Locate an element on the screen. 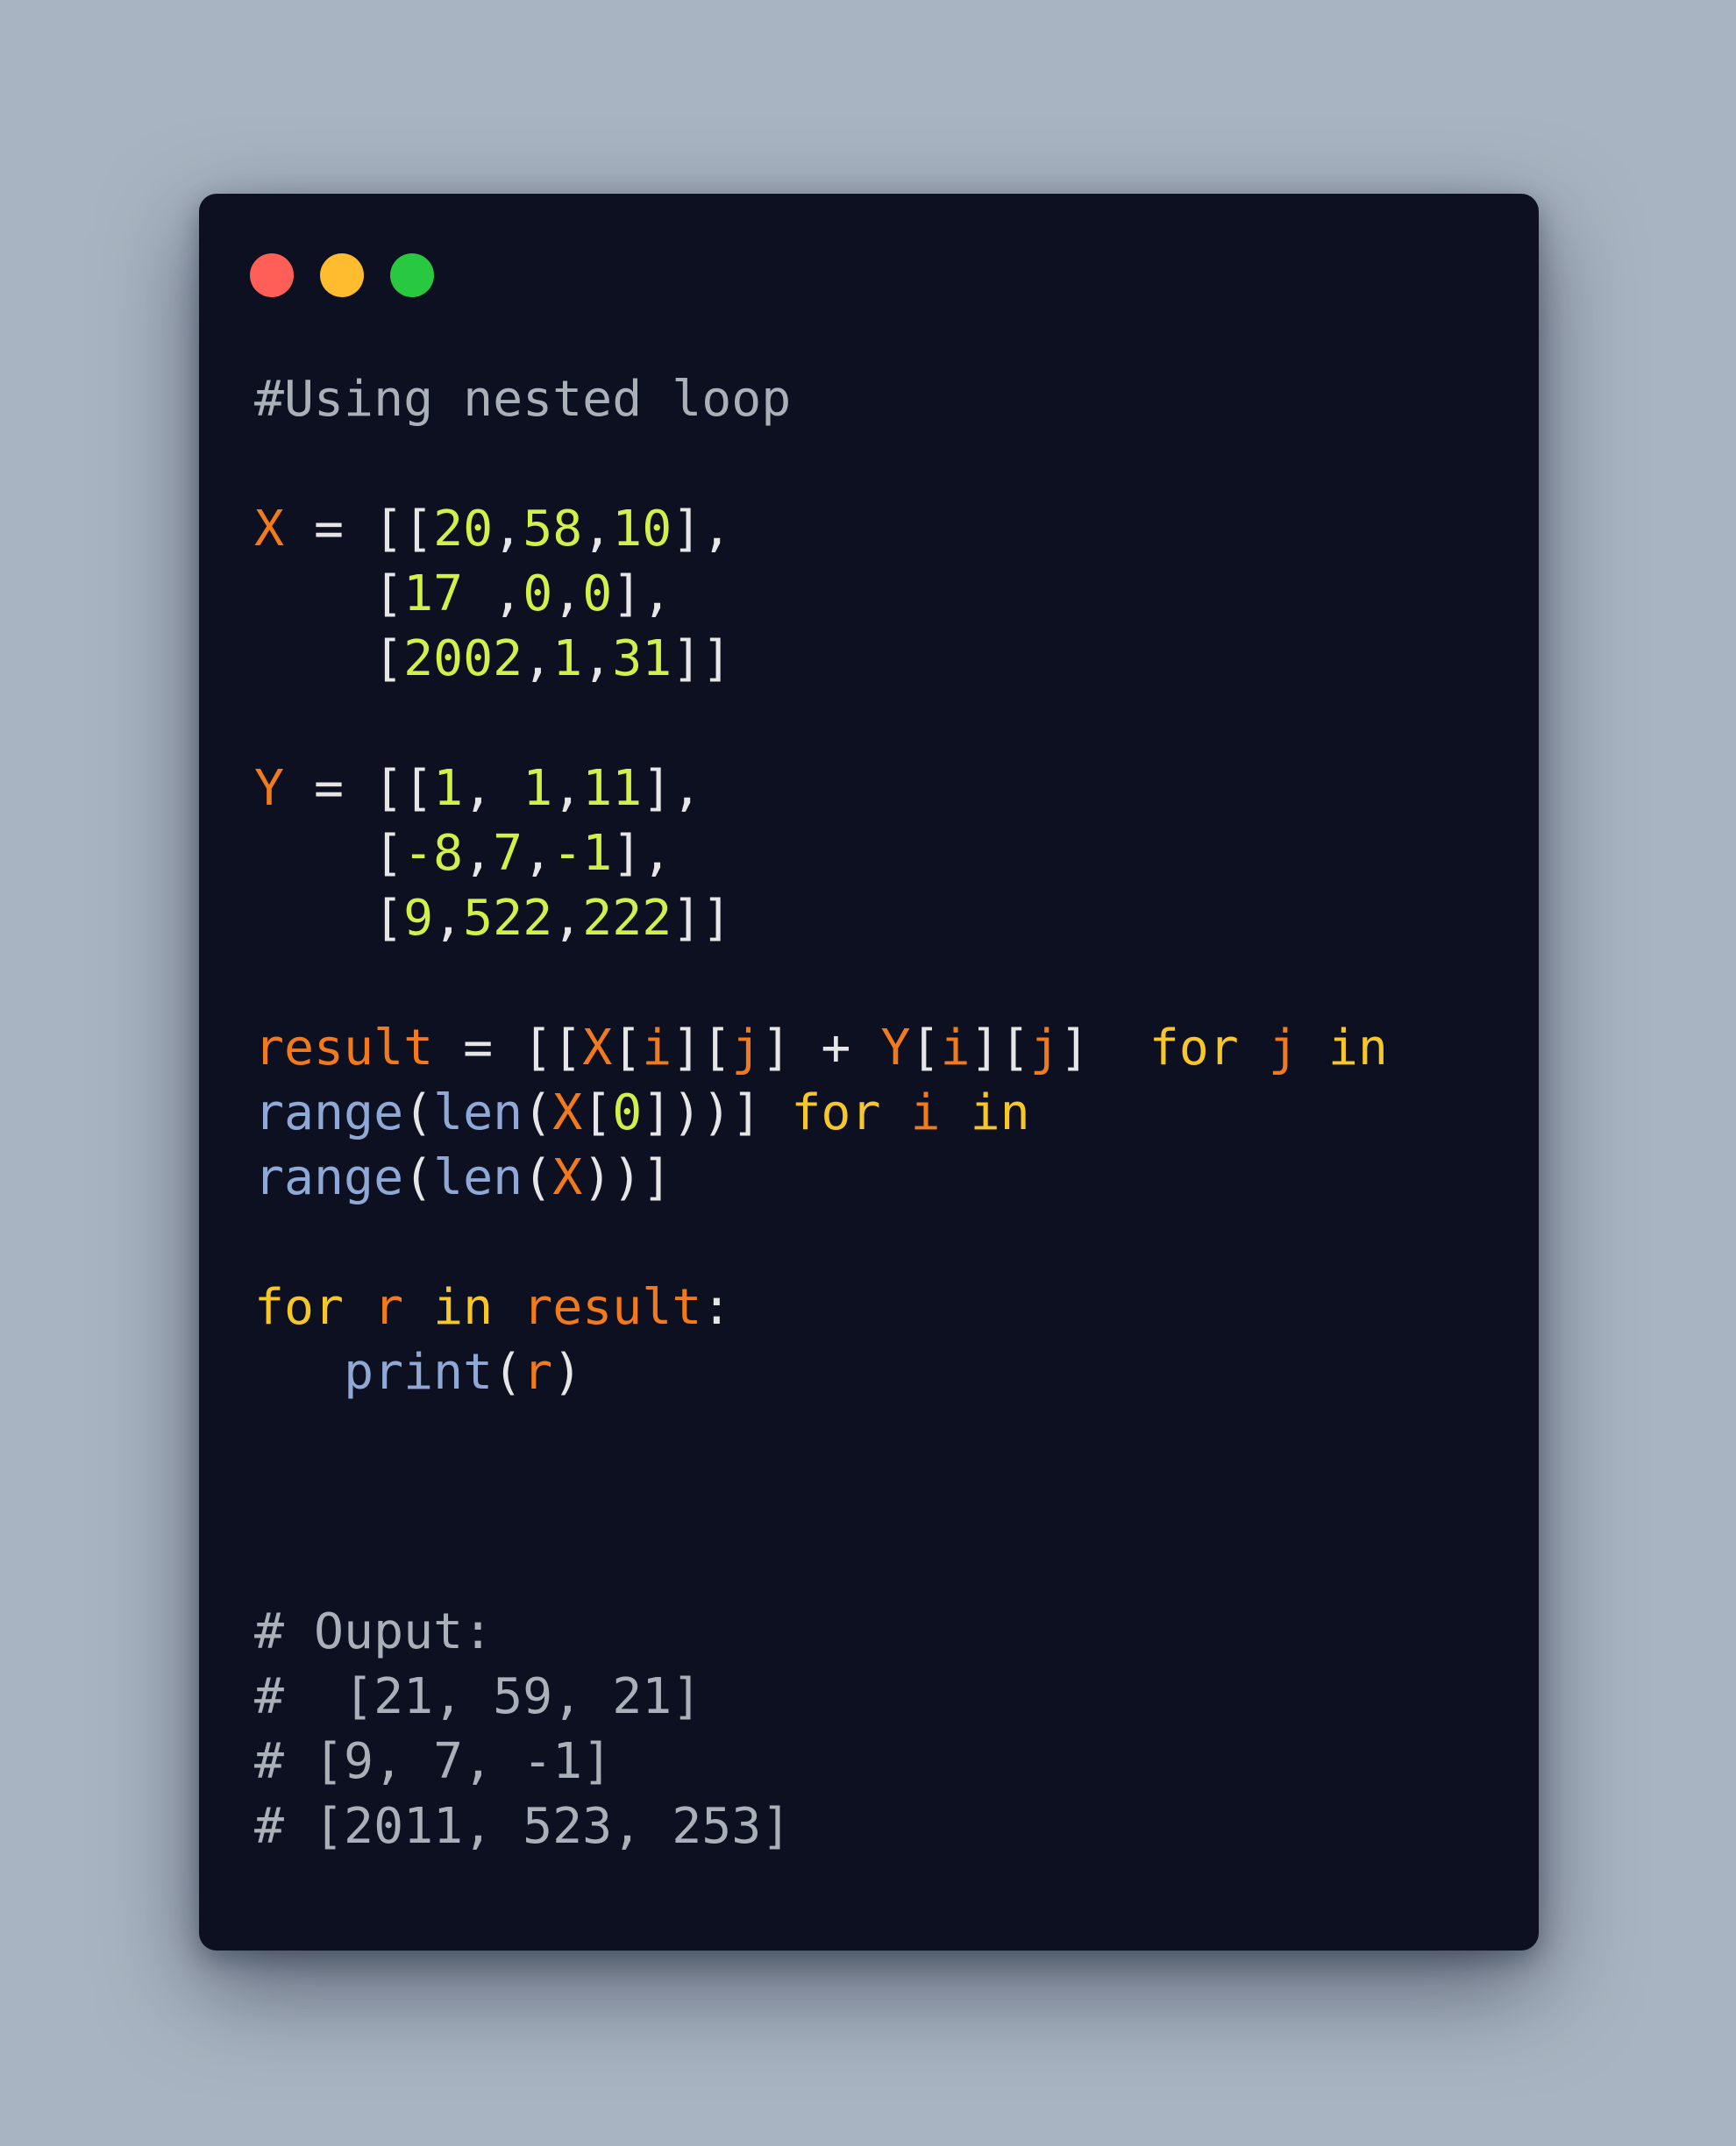 This screenshot has width=1736, height=2146. code-line: result = [[X[i][j] + Y[i][j] for j in is located at coordinates (821, 1048).